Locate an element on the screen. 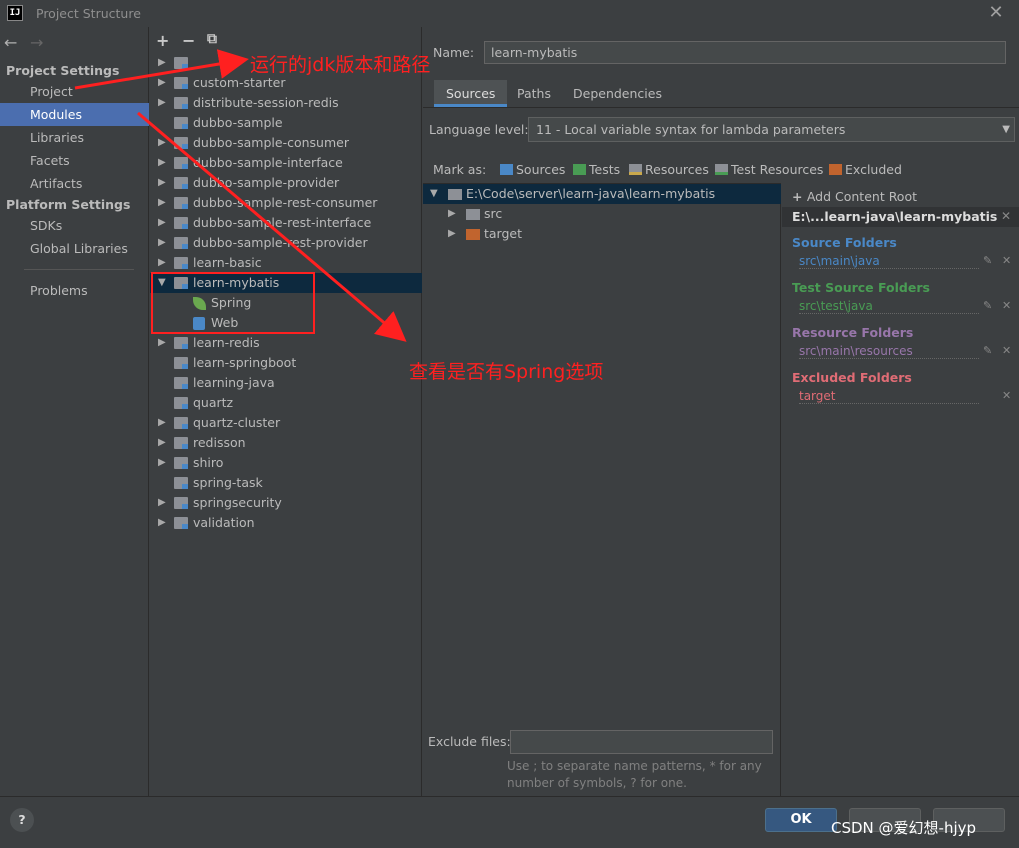 Image resolution: width=1019 pixels, height=848 pixels. sidebar-item-problems: Problems is located at coordinates (74, 290).